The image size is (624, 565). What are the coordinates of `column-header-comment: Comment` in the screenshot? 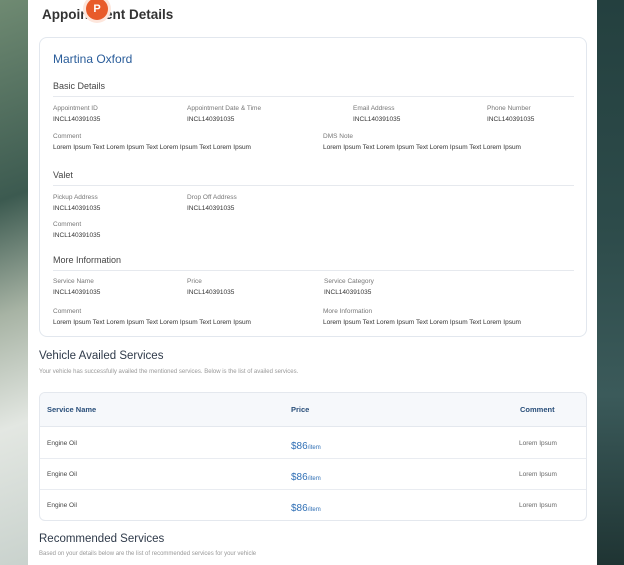 It's located at (537, 409).